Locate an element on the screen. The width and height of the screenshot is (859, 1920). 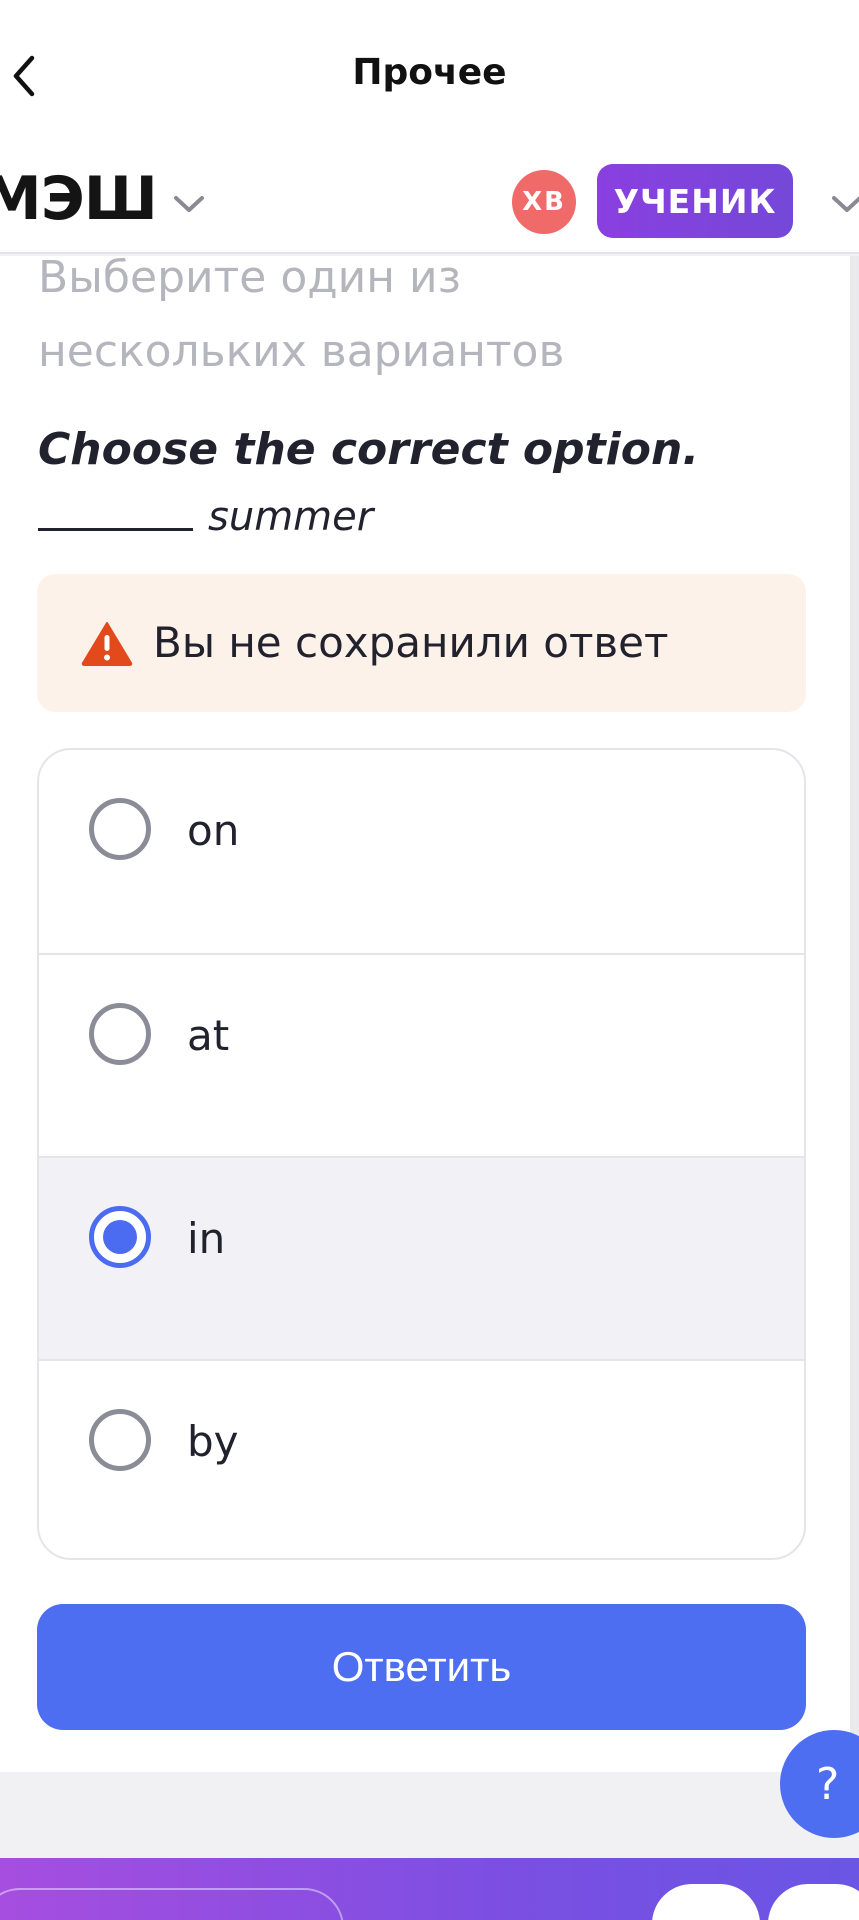
scrollbar-track is located at coordinates (854, 1014).